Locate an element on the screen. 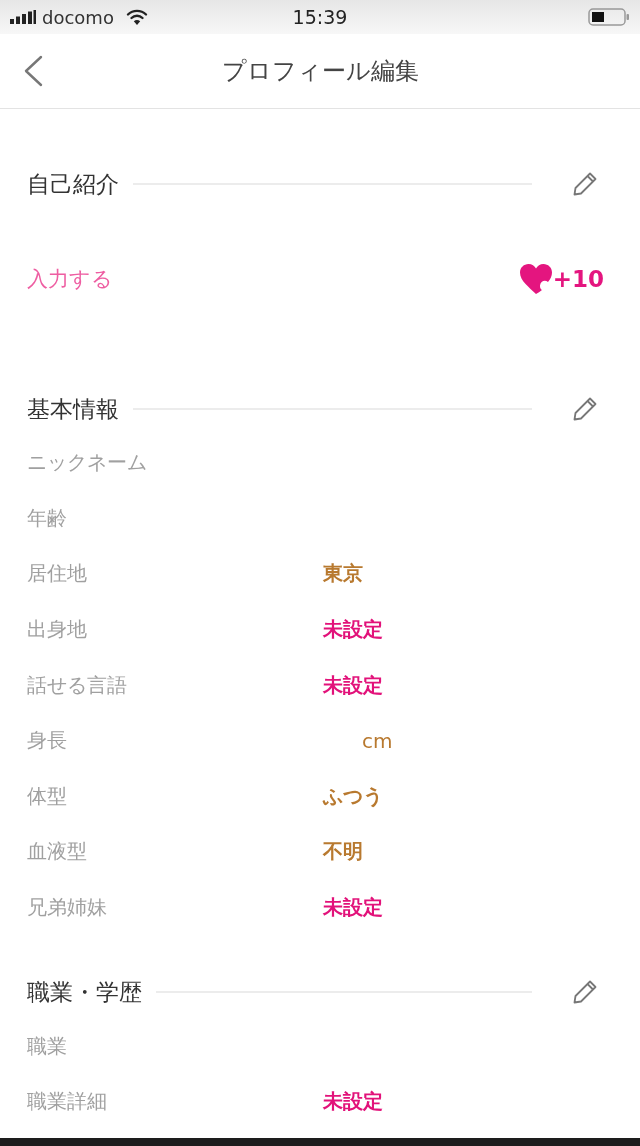 The width and height of the screenshot is (640, 1146). field-label: 職業詳細 is located at coordinates (67, 1102).